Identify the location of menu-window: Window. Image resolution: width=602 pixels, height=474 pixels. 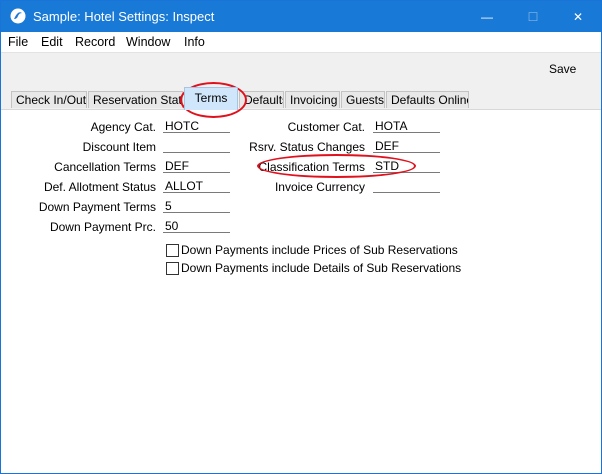
(148, 42).